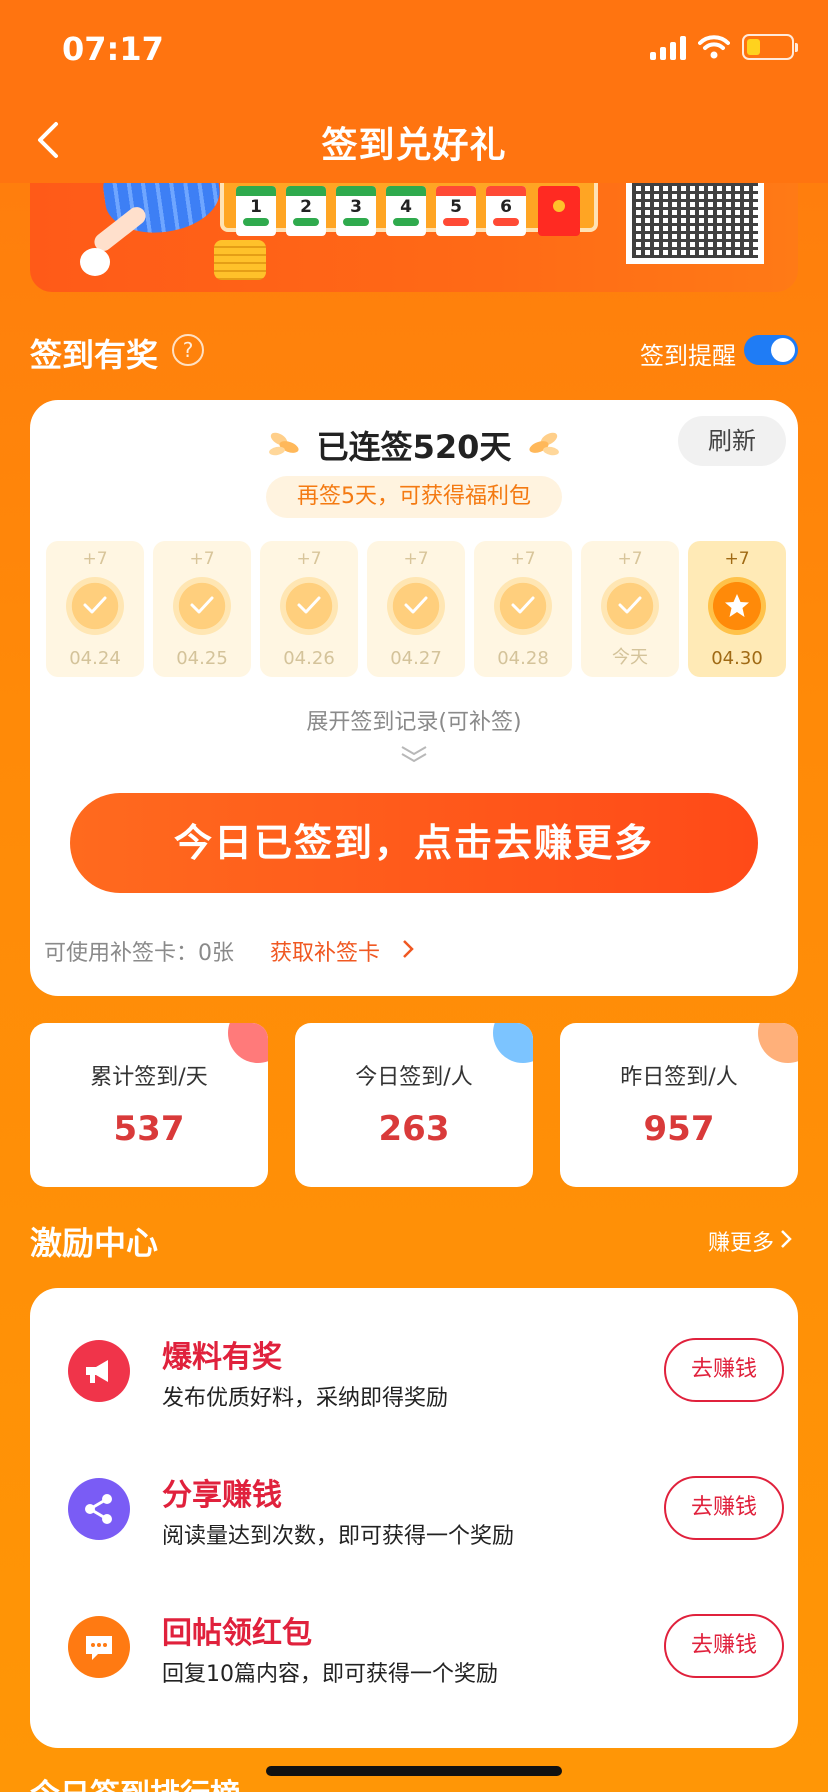 This screenshot has width=828, height=1792. I want to click on status-icons, so click(724, 47).